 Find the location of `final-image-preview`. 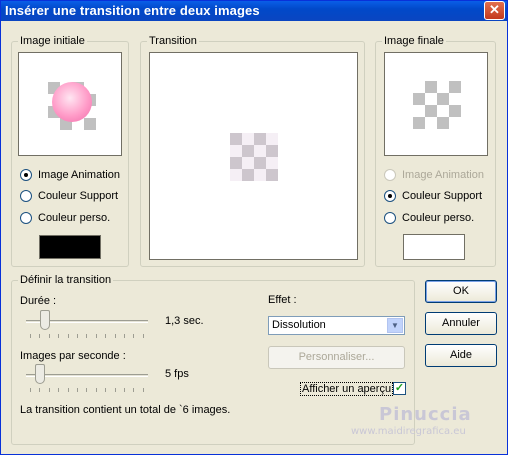

final-image-preview is located at coordinates (436, 104).